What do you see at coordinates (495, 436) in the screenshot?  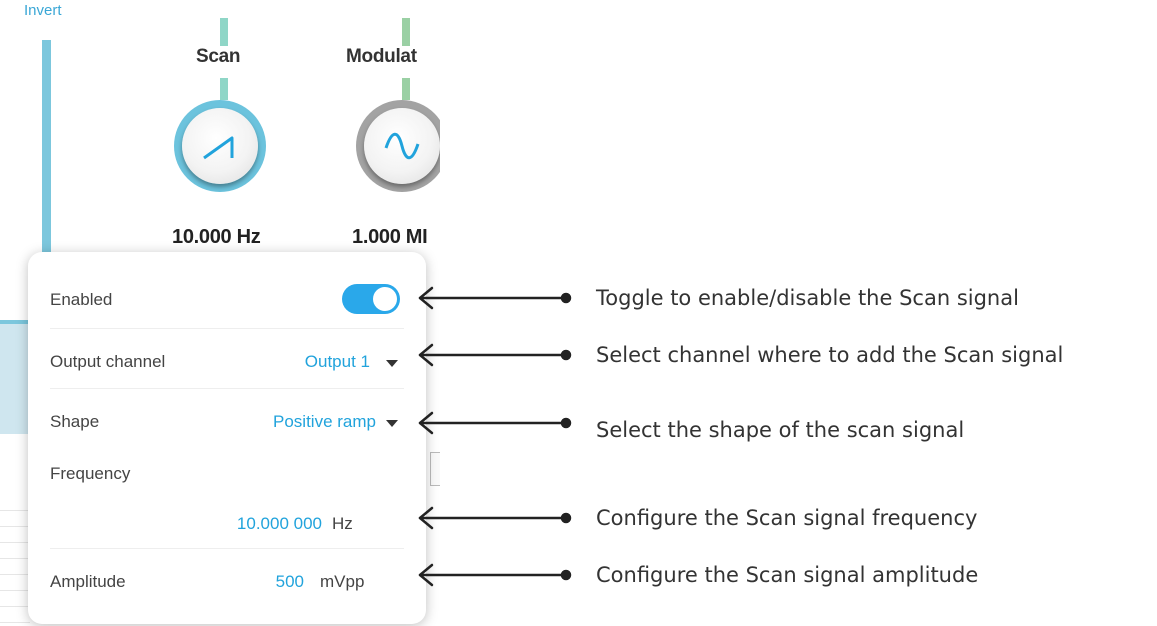 I see `annotation-arrows` at bounding box center [495, 436].